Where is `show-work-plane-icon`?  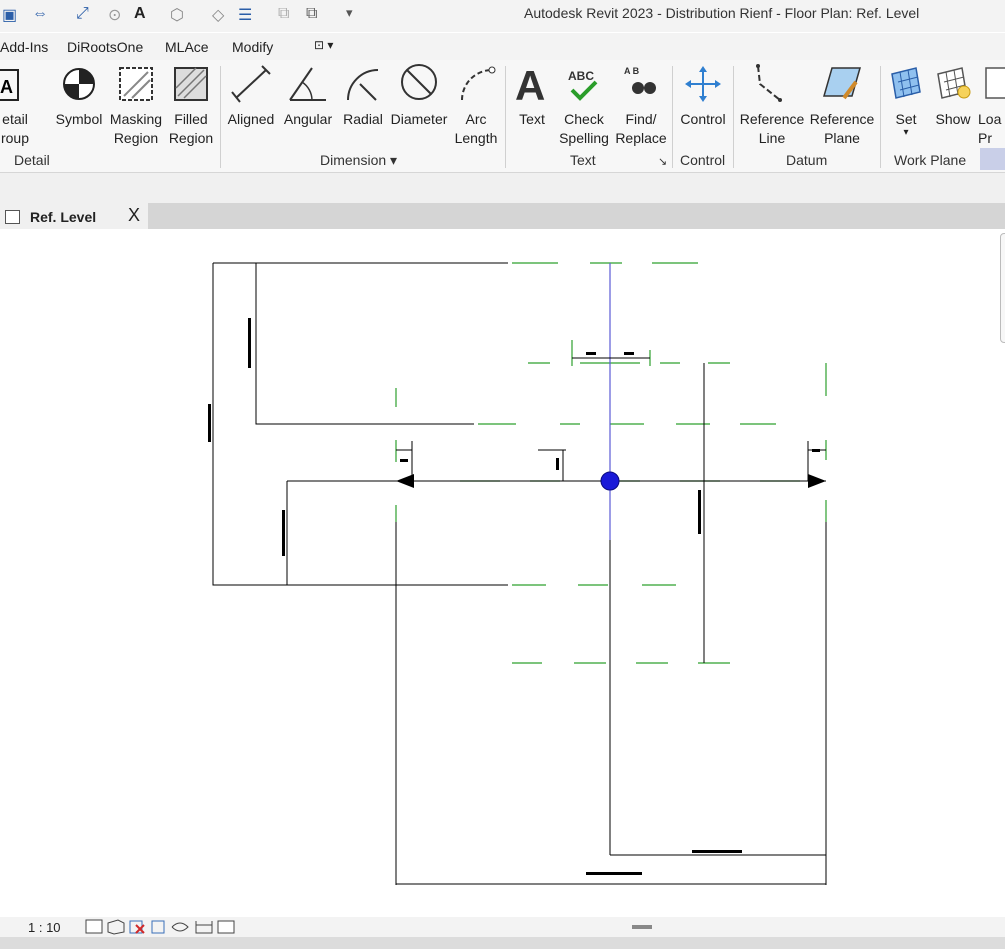
show-work-plane-icon is located at coordinates (954, 83).